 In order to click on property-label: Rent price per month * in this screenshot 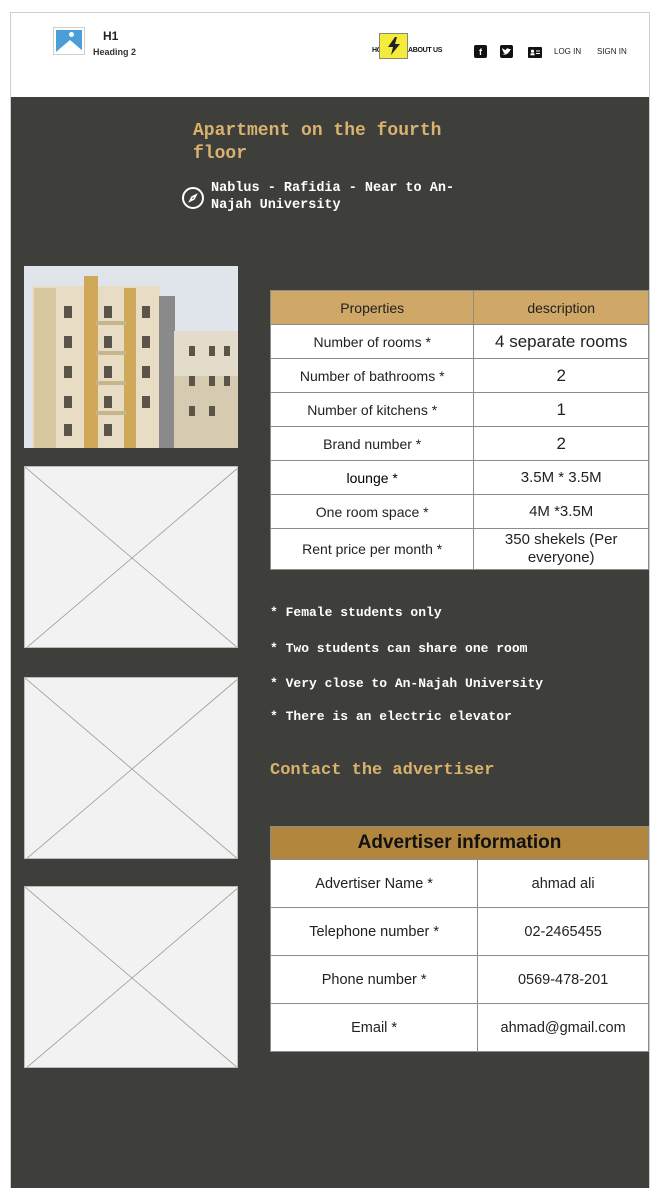, I will do `click(372, 549)`.